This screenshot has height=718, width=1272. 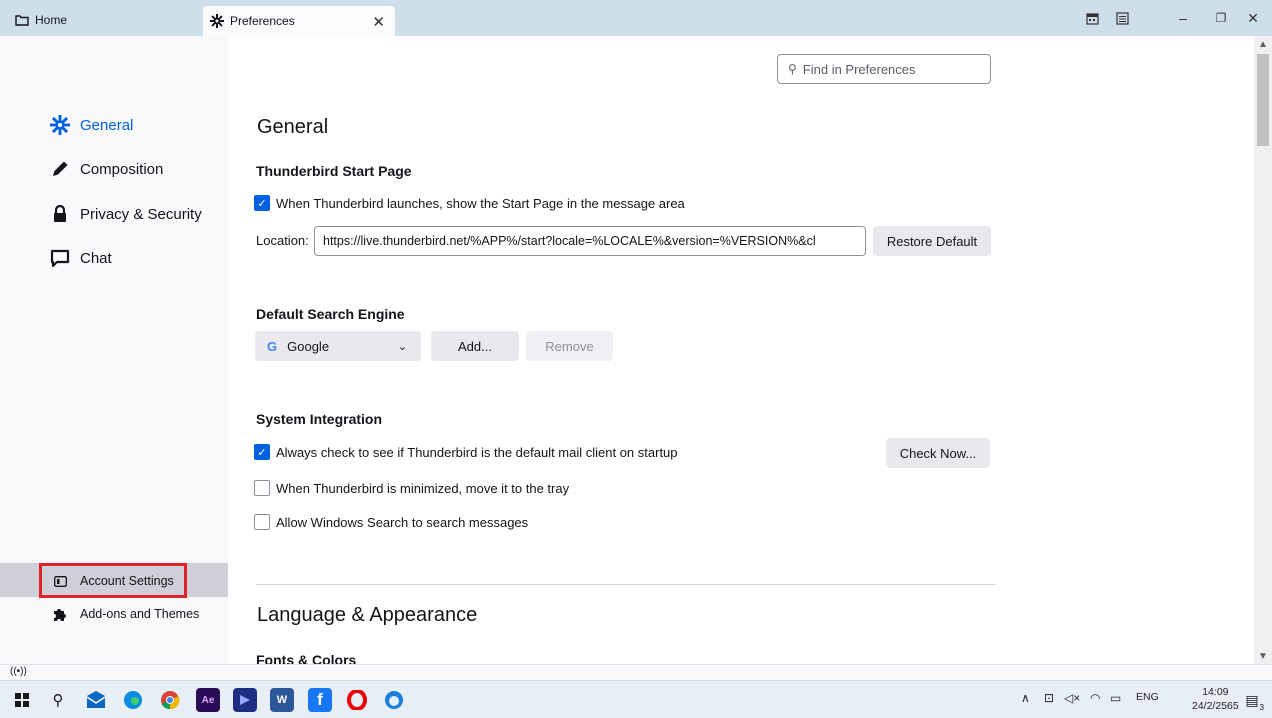 I want to click on google-icon: G, so click(x=272, y=346).